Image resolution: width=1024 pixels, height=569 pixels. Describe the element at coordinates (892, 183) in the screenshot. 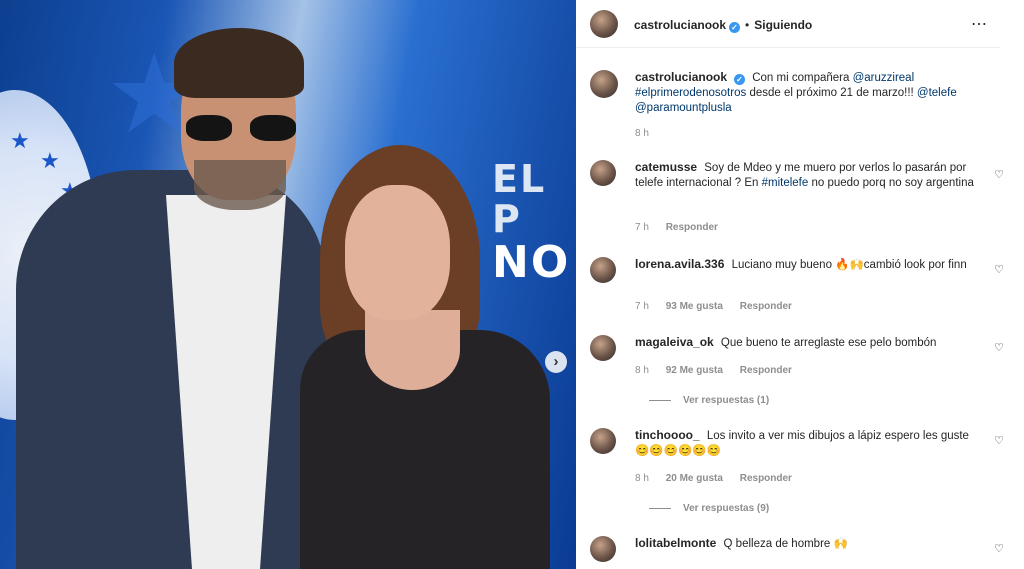

I see `comment-text: no puedo porq no soy argentina` at that location.